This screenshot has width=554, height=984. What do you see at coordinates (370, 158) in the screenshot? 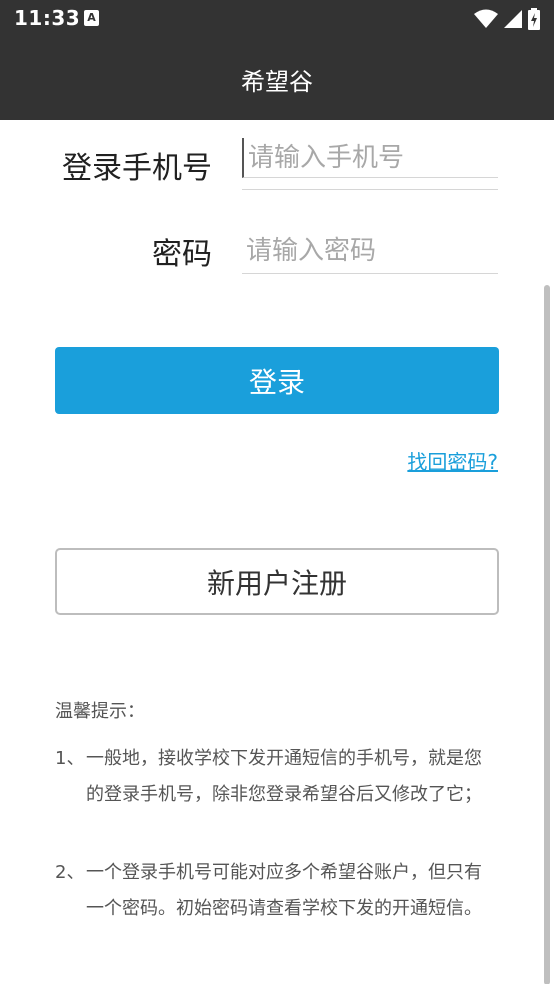
I see `phone-input` at bounding box center [370, 158].